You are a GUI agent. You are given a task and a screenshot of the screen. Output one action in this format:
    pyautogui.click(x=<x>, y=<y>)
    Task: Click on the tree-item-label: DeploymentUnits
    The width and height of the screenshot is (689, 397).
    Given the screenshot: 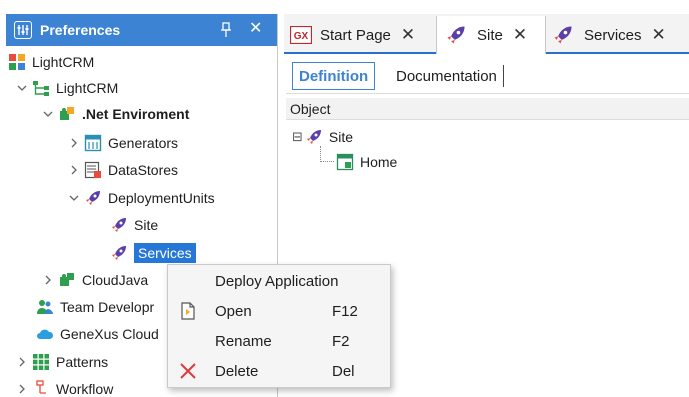 What is the action you would take?
    pyautogui.click(x=161, y=198)
    